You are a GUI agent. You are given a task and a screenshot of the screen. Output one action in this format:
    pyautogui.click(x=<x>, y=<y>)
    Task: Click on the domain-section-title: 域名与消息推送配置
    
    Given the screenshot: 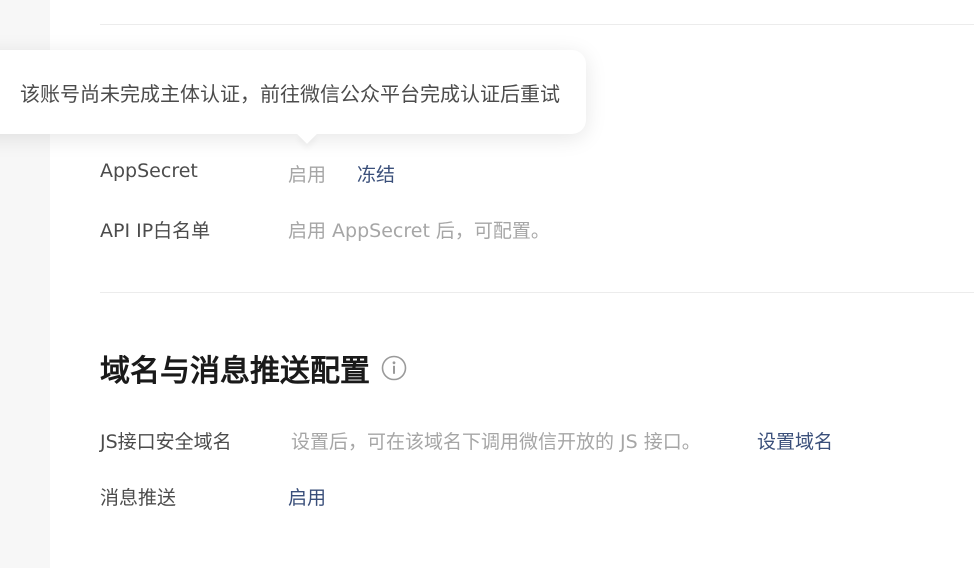 What is the action you would take?
    pyautogui.click(x=254, y=368)
    